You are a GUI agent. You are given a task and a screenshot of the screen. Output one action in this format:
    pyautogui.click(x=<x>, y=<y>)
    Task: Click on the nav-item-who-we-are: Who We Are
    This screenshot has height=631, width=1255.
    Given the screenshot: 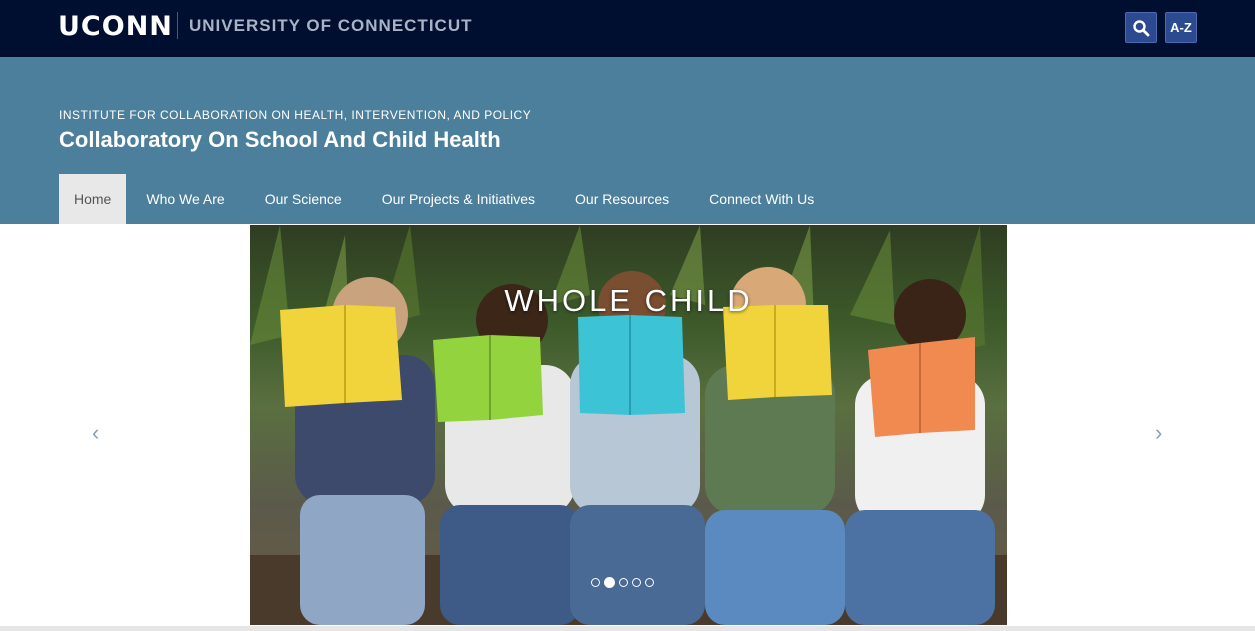 What is the action you would take?
    pyautogui.click(x=185, y=199)
    